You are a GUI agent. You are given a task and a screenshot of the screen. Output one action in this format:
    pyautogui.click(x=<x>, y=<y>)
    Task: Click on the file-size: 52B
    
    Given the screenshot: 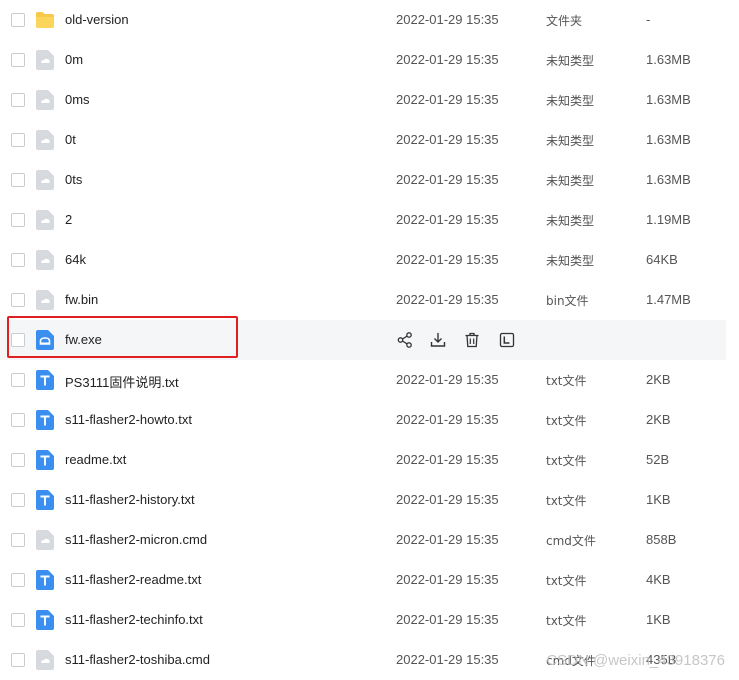 What is the action you would take?
    pyautogui.click(x=658, y=459)
    